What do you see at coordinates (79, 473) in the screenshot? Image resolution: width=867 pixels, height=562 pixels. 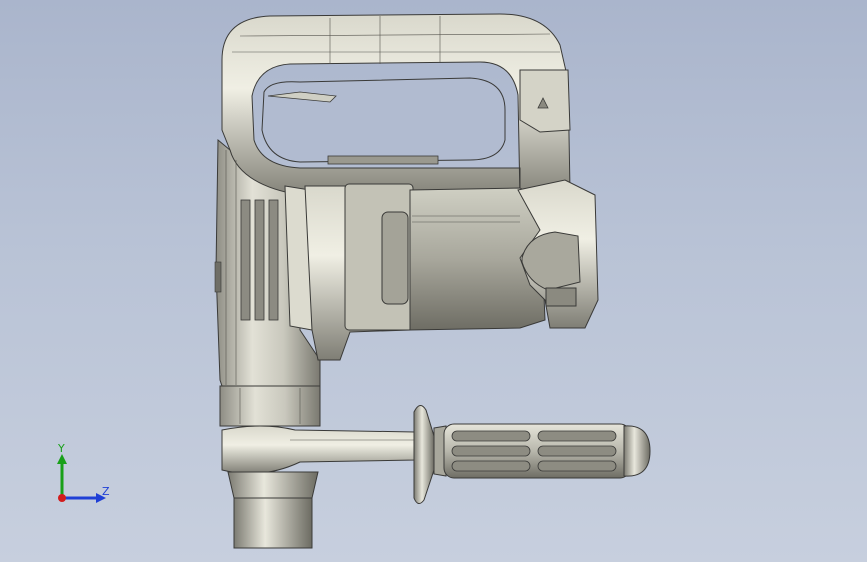 I see `orientation-triad: Y Z` at bounding box center [79, 473].